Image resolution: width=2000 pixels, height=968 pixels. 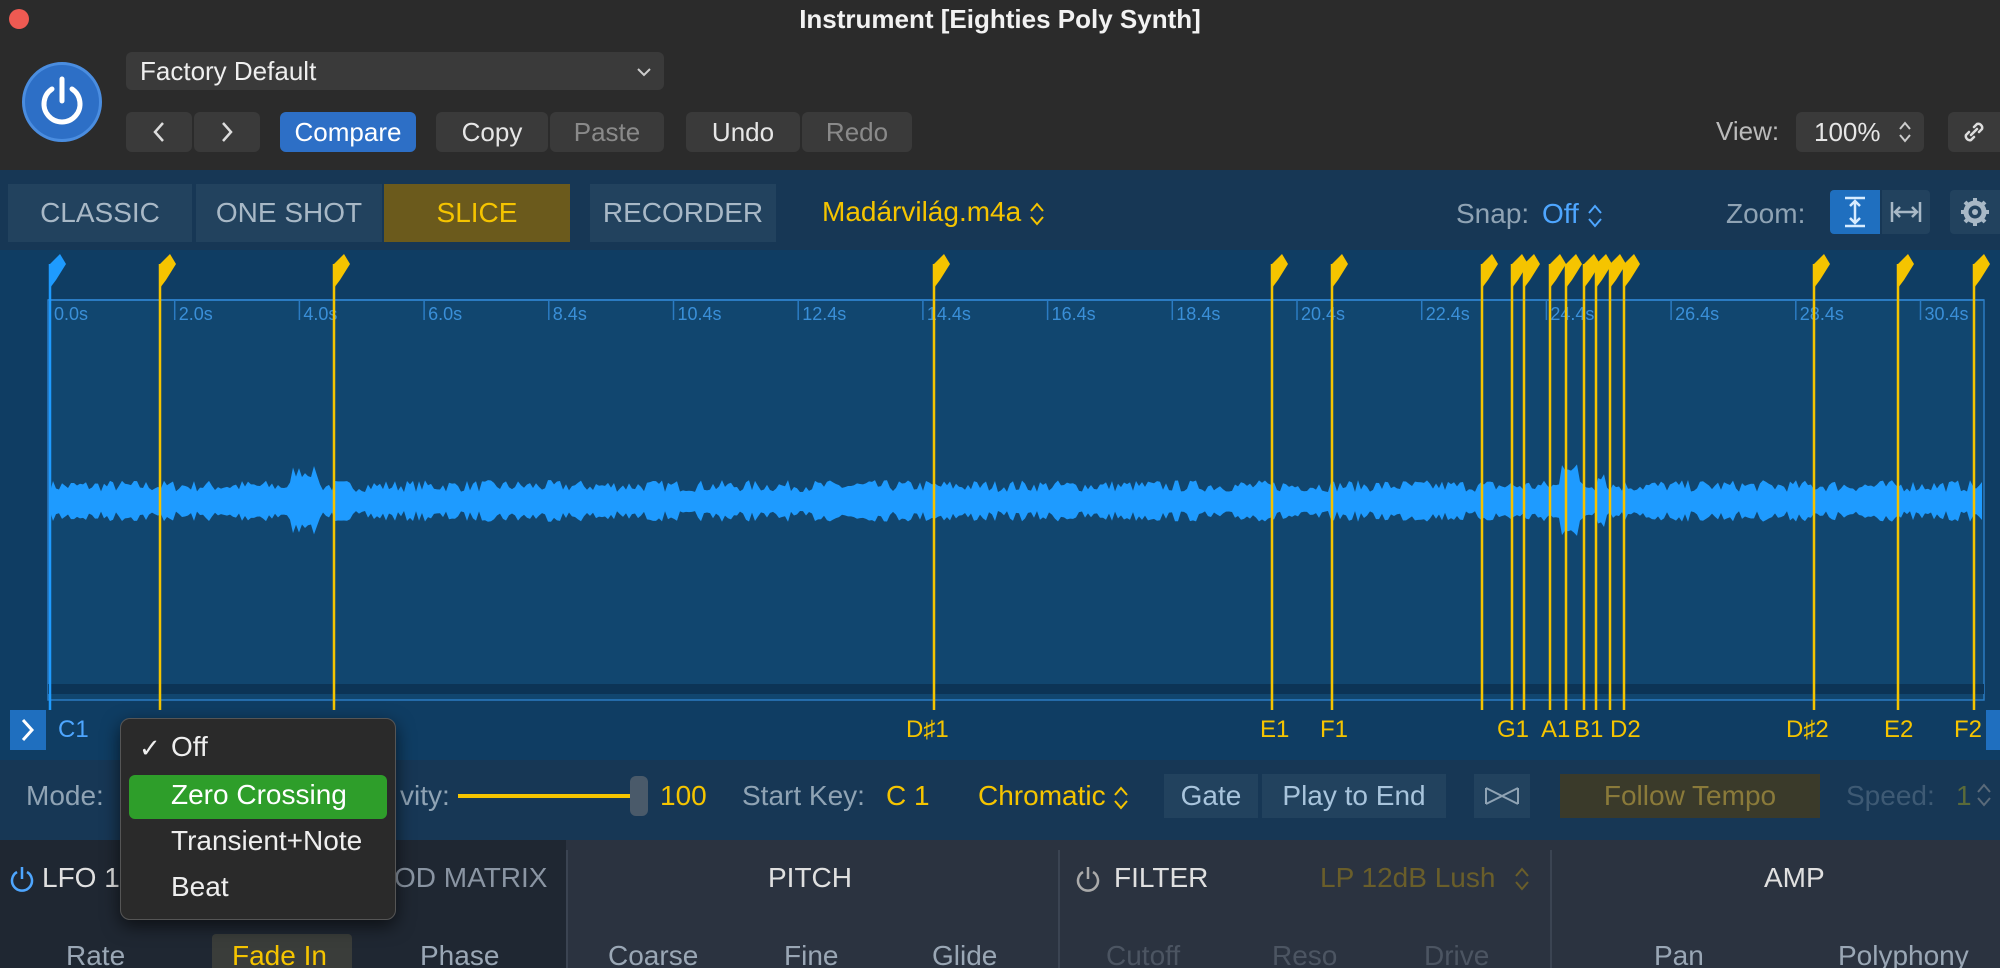 I want to click on snap-select: Off, so click(x=1572, y=214).